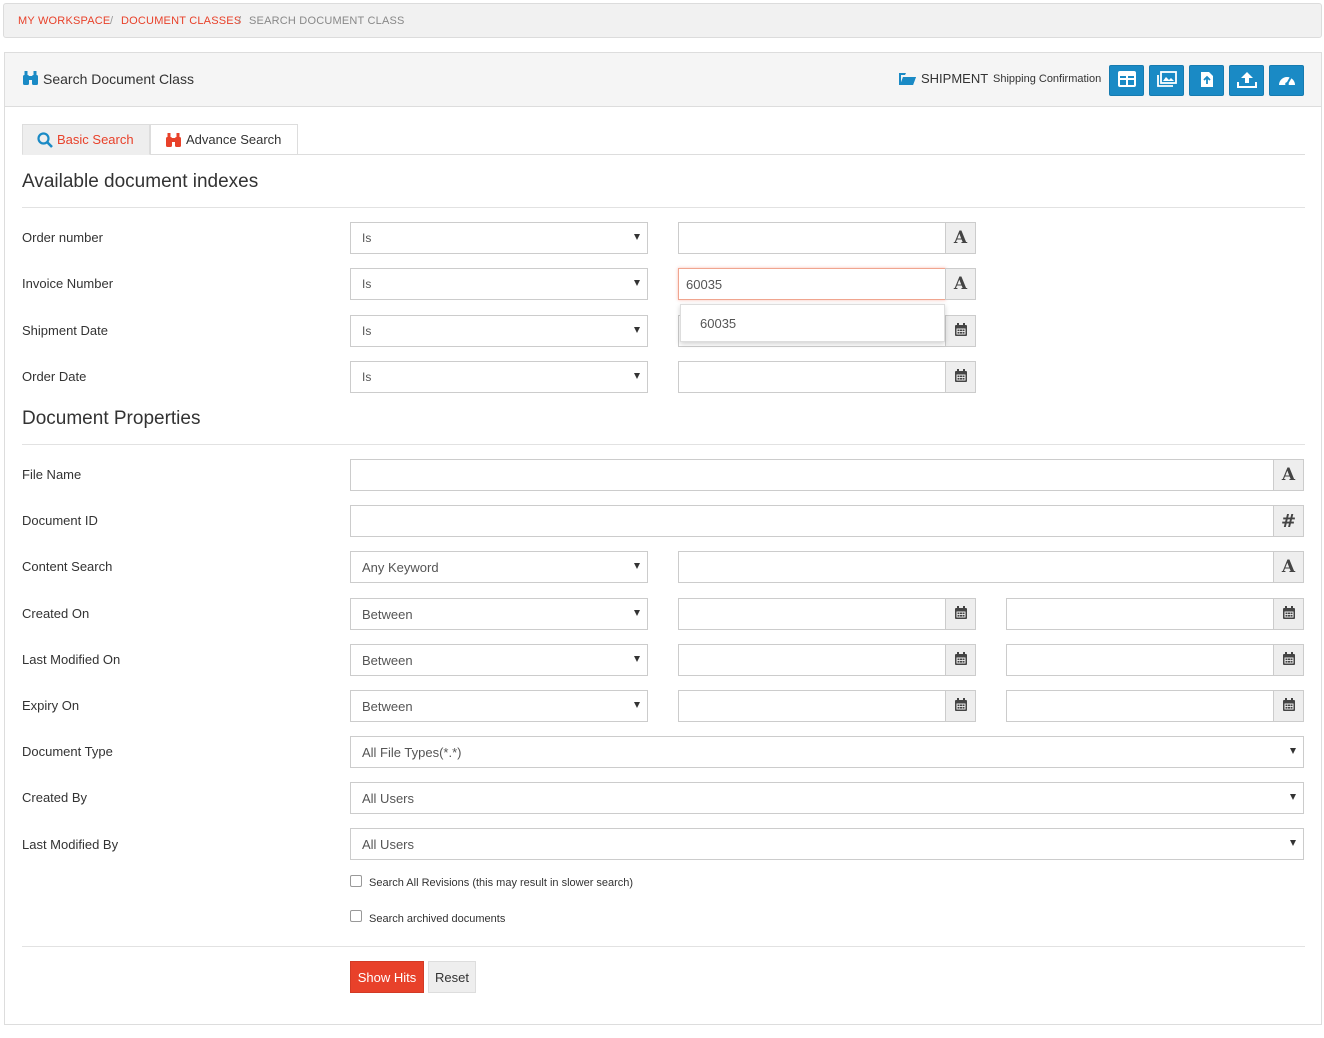 Image resolution: width=1324 pixels, height=1038 pixels. What do you see at coordinates (499, 660) in the screenshot?
I see `last-modified-on-operator-select: Between` at bounding box center [499, 660].